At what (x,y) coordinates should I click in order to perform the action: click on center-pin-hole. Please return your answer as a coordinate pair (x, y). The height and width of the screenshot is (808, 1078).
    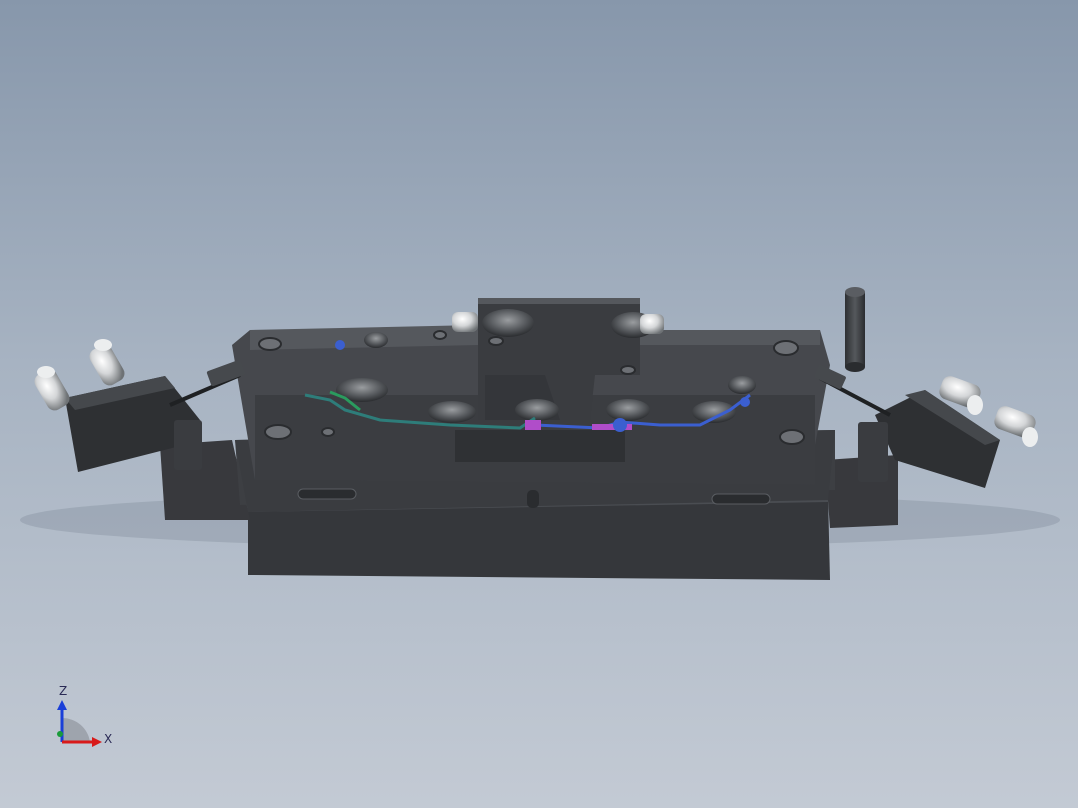
    Looking at the image, I should click on (533, 499).